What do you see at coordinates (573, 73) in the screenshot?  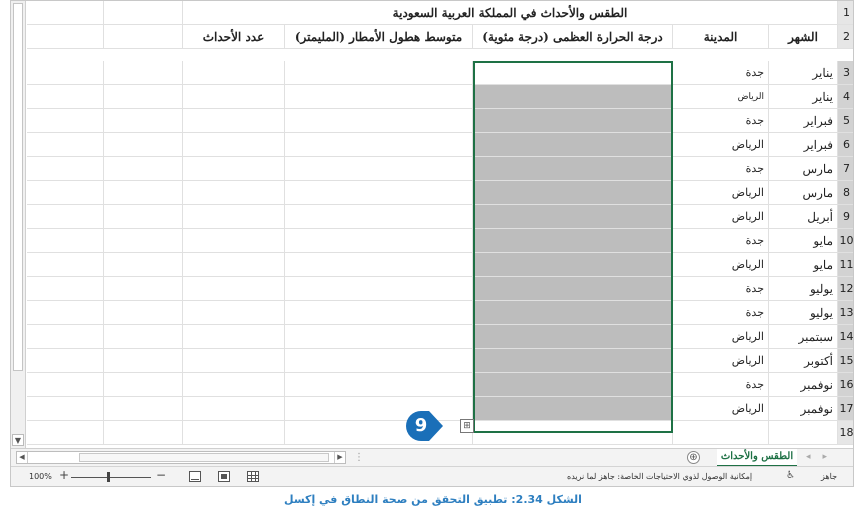 I see `active-cell` at bounding box center [573, 73].